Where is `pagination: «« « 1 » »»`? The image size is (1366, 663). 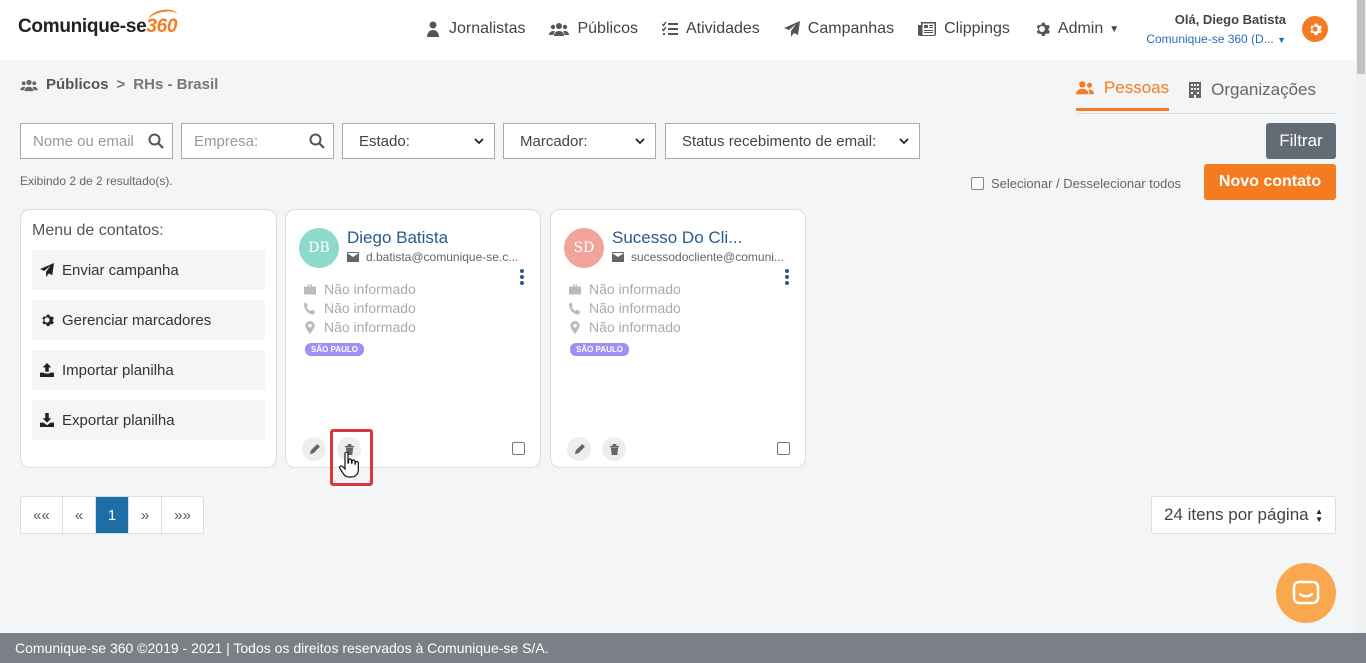
pagination: «« « 1 » »» is located at coordinates (112, 515).